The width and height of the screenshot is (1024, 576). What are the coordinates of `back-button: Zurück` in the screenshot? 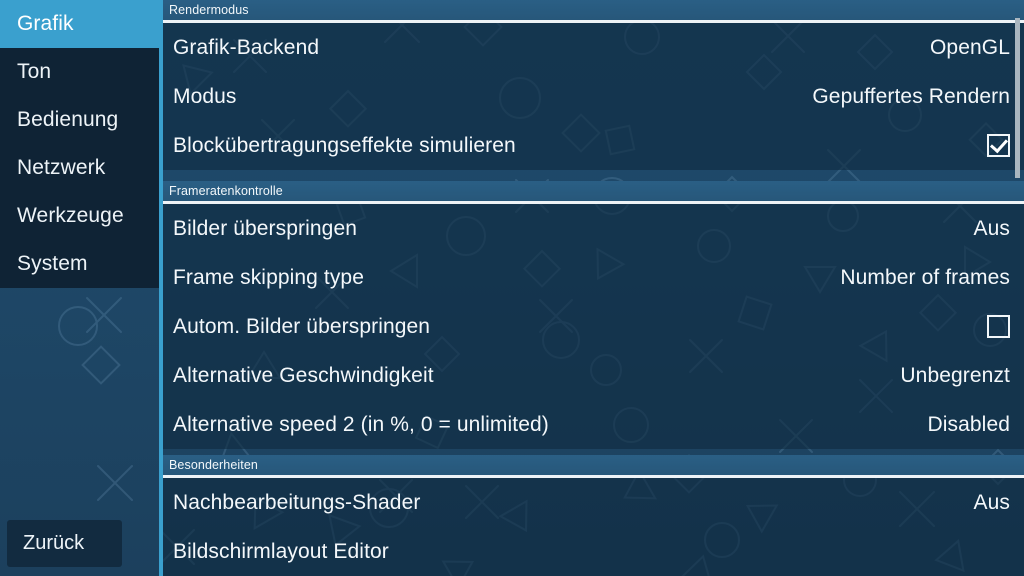 It's located at (64, 543).